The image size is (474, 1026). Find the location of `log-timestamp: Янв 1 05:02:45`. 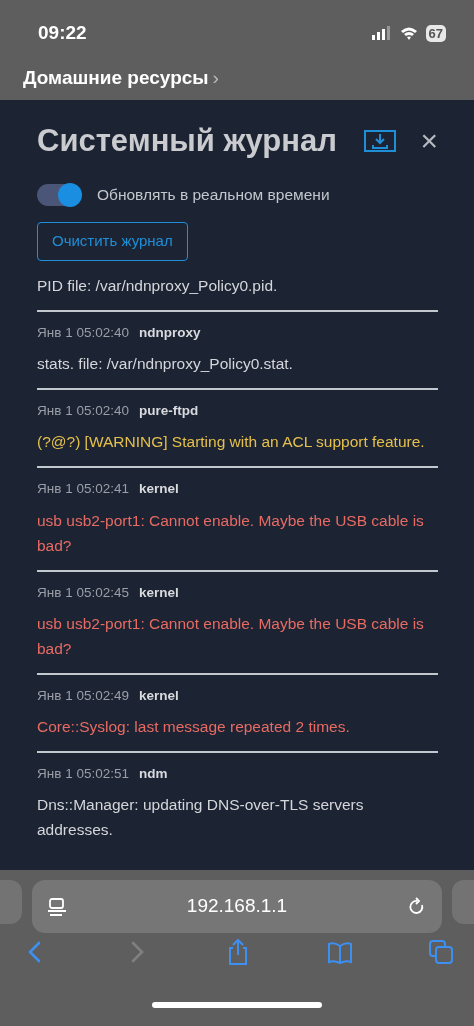

log-timestamp: Янв 1 05:02:45 is located at coordinates (83, 592).